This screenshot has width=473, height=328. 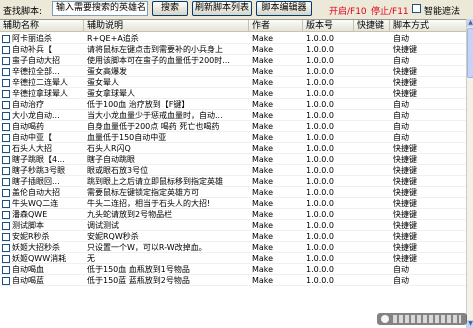 I want to click on table-row: 大小龙自动... 当大小龙血量少于惩戒血量时，自动... Make 1.0.0.0 自动, so click(x=233, y=115).